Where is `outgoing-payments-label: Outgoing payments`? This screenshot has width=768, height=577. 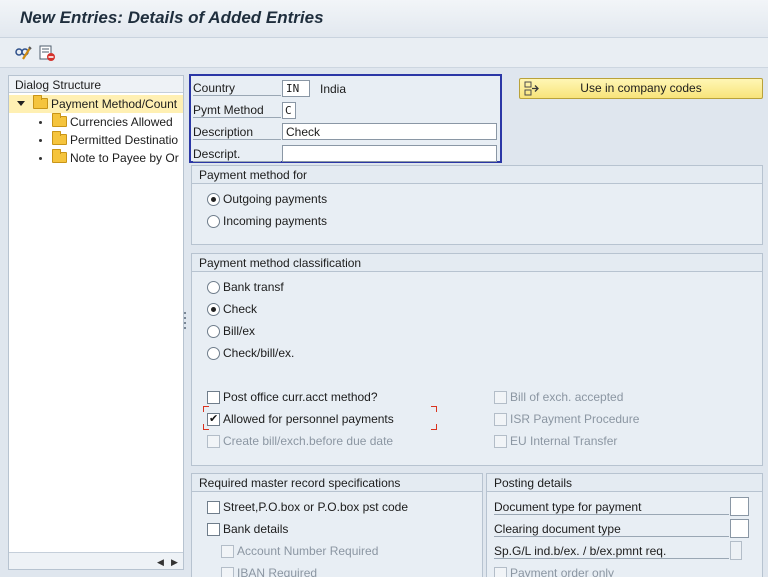
outgoing-payments-label: Outgoing payments is located at coordinates (275, 199).